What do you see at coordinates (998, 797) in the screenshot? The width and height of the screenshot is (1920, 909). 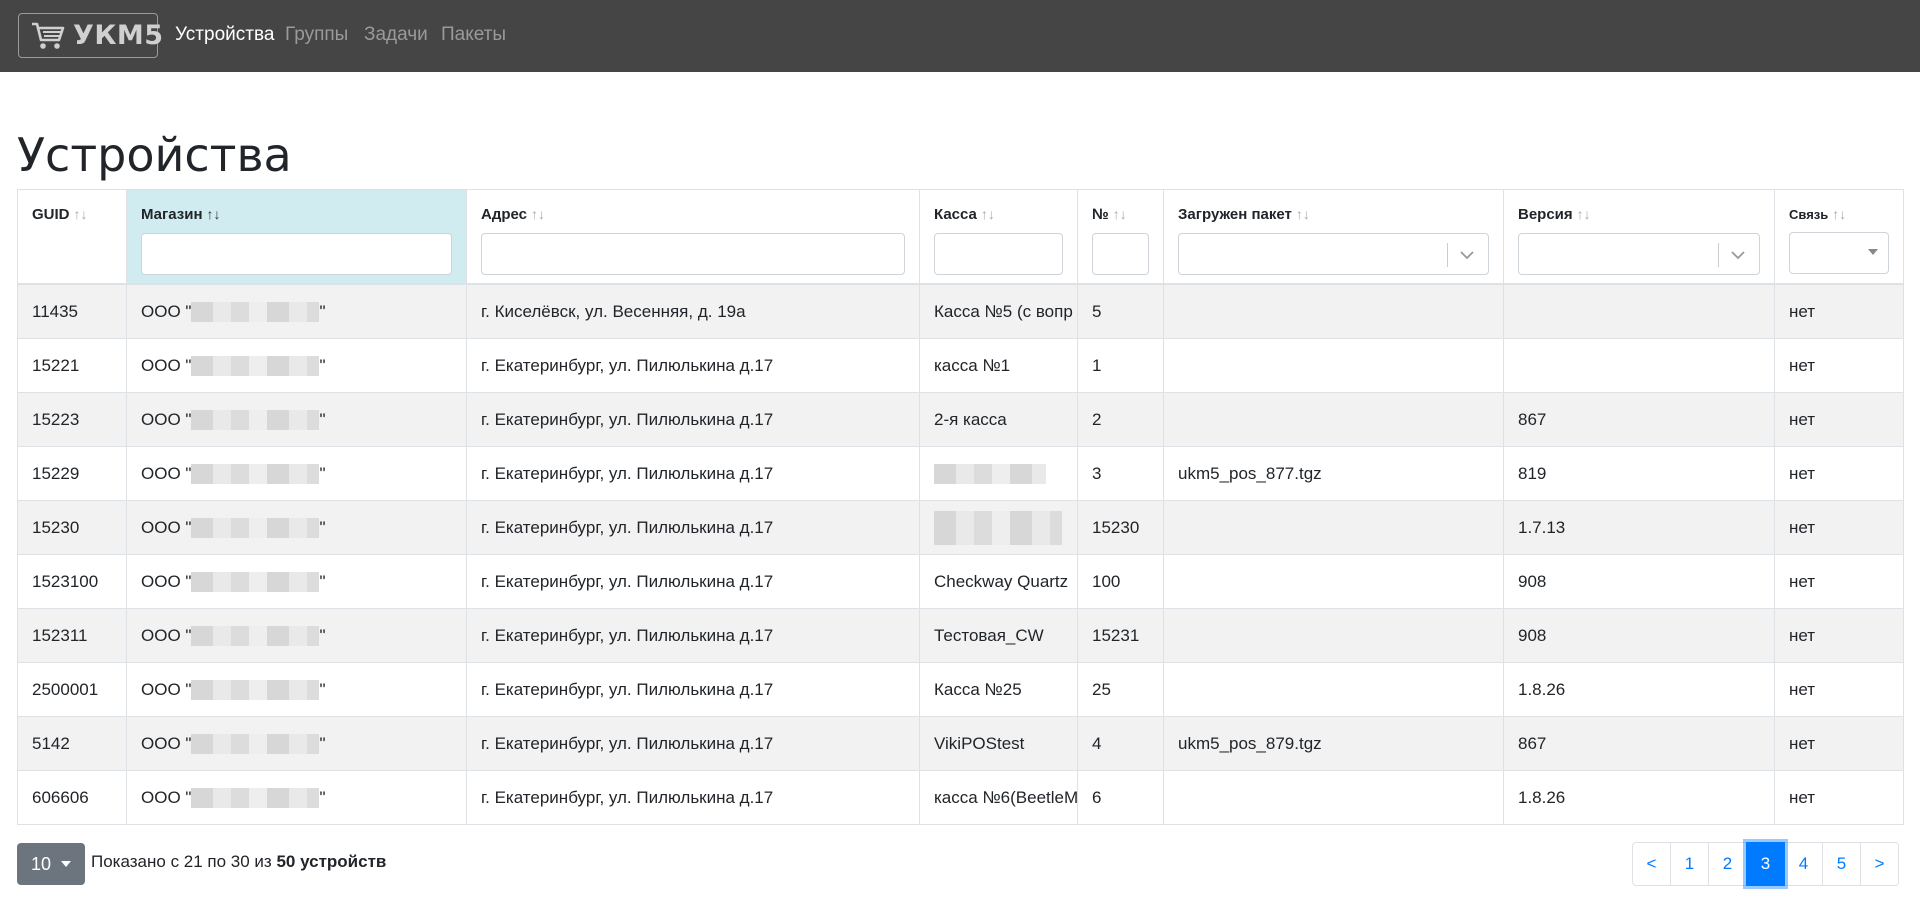 I see `kassa-cell: касса №6(BeetleM` at bounding box center [998, 797].